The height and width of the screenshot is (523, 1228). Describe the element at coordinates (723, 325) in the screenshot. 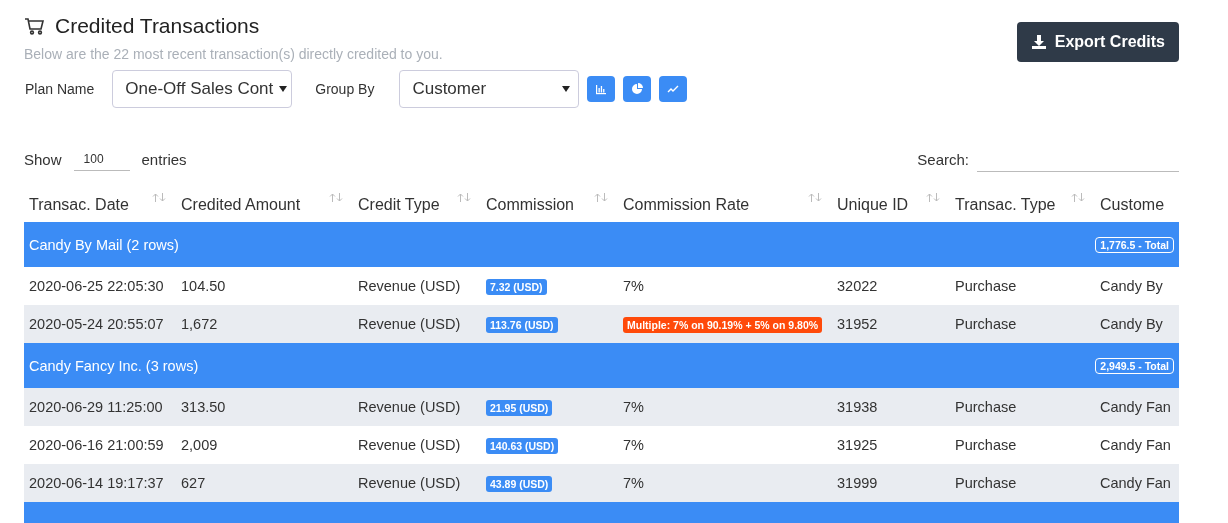

I see `commission-rate-badge: Multiple: 7% on 90.19% + 5% on 9.80%` at that location.